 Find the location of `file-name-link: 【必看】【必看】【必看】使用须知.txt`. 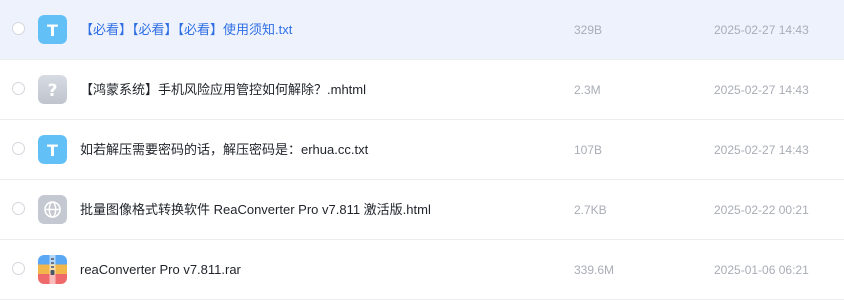

file-name-link: 【必看】【必看】【必看】使用须知.txt is located at coordinates (186, 30).